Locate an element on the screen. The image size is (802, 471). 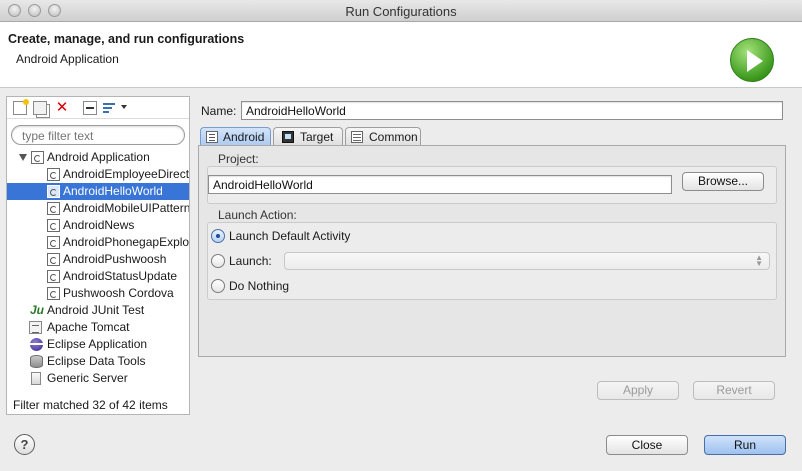
launch-default-activity-radio is located at coordinates (218, 236).